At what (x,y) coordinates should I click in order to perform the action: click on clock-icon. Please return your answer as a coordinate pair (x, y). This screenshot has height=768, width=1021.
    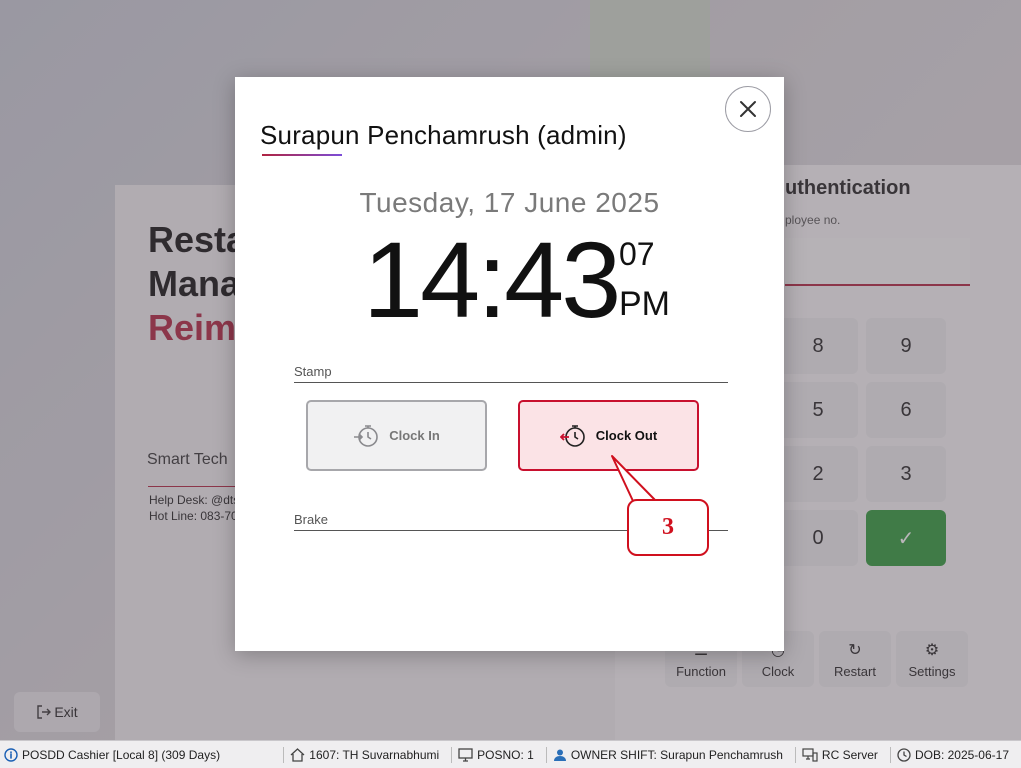
    Looking at the image, I should click on (904, 754).